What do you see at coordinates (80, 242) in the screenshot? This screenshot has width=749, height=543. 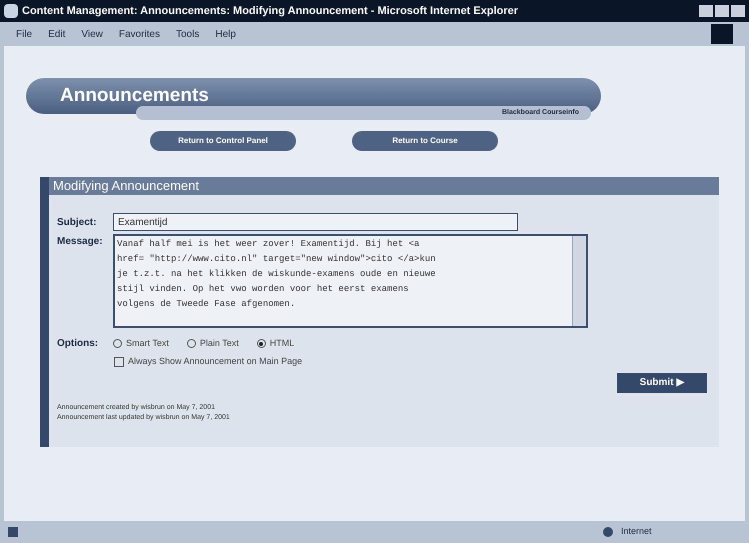 I see `message-label: Message:` at bounding box center [80, 242].